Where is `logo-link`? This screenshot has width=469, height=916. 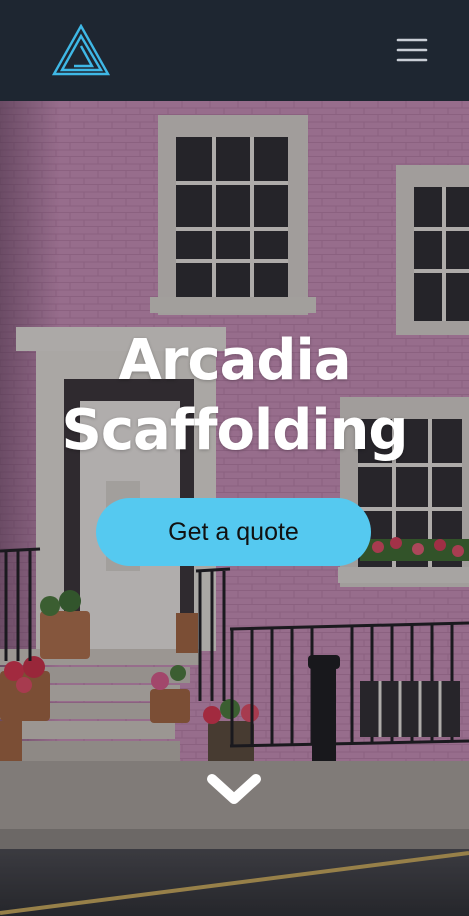
logo-link is located at coordinates (81, 49).